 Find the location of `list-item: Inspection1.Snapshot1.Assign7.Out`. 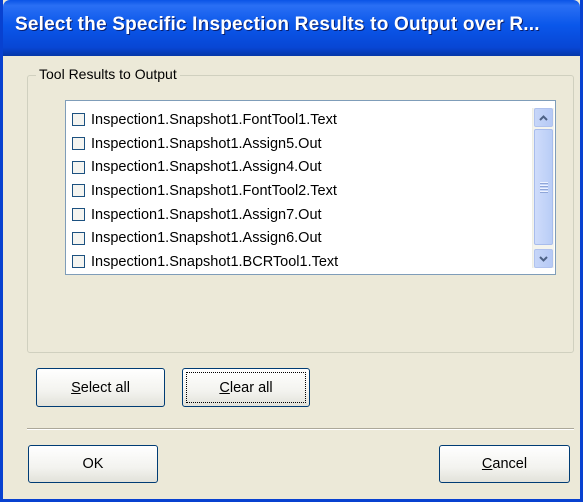

list-item: Inspection1.Snapshot1.Assign7.Out is located at coordinates (296, 215).